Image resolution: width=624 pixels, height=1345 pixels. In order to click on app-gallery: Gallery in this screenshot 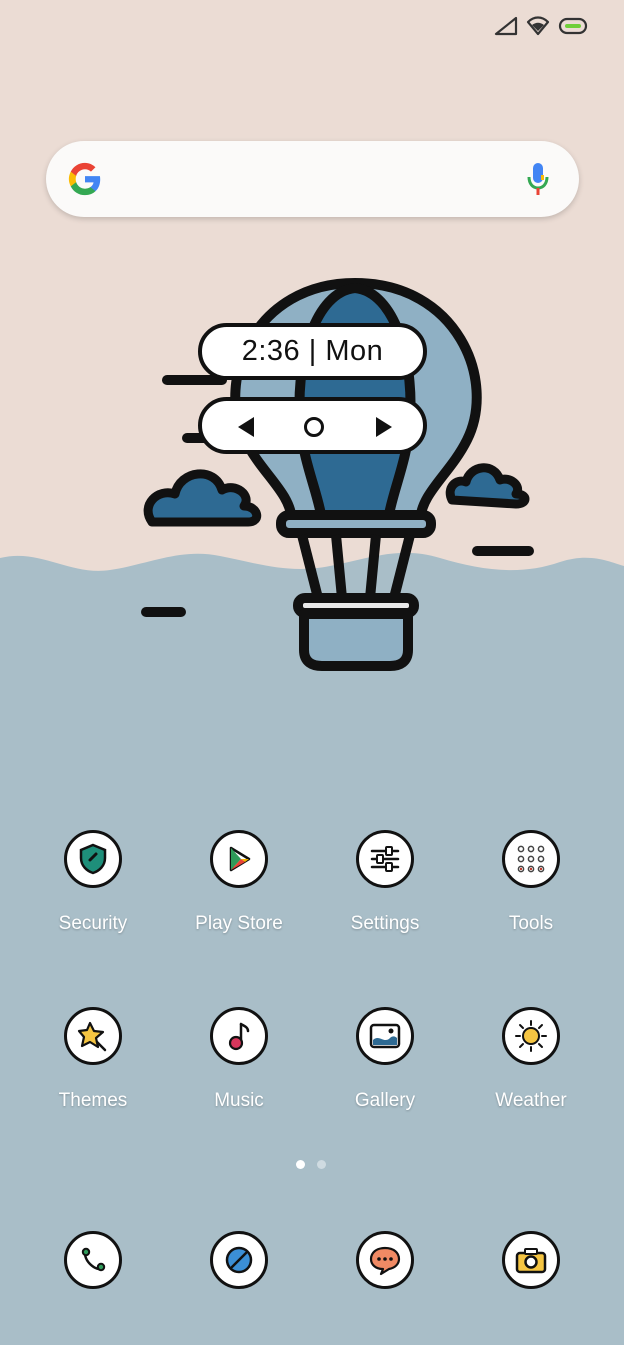, I will do `click(385, 1072)`.